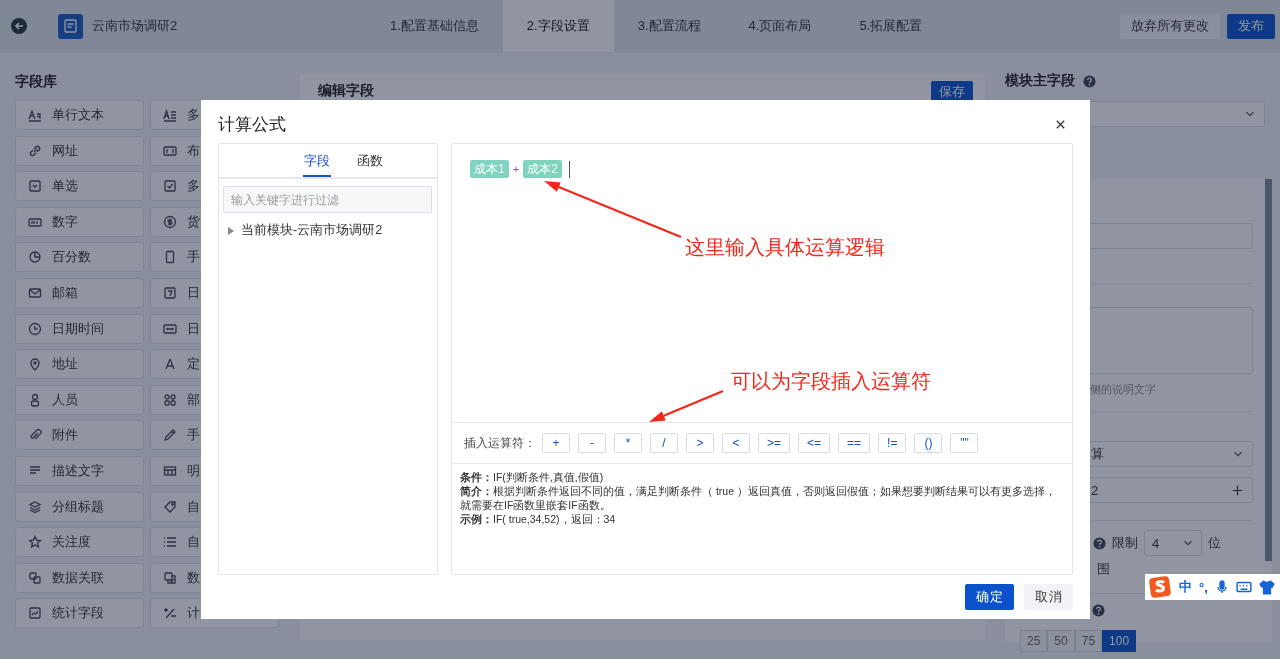  Describe the element at coordinates (1040, 81) in the screenshot. I see `panel-title: 模块主字段` at that location.